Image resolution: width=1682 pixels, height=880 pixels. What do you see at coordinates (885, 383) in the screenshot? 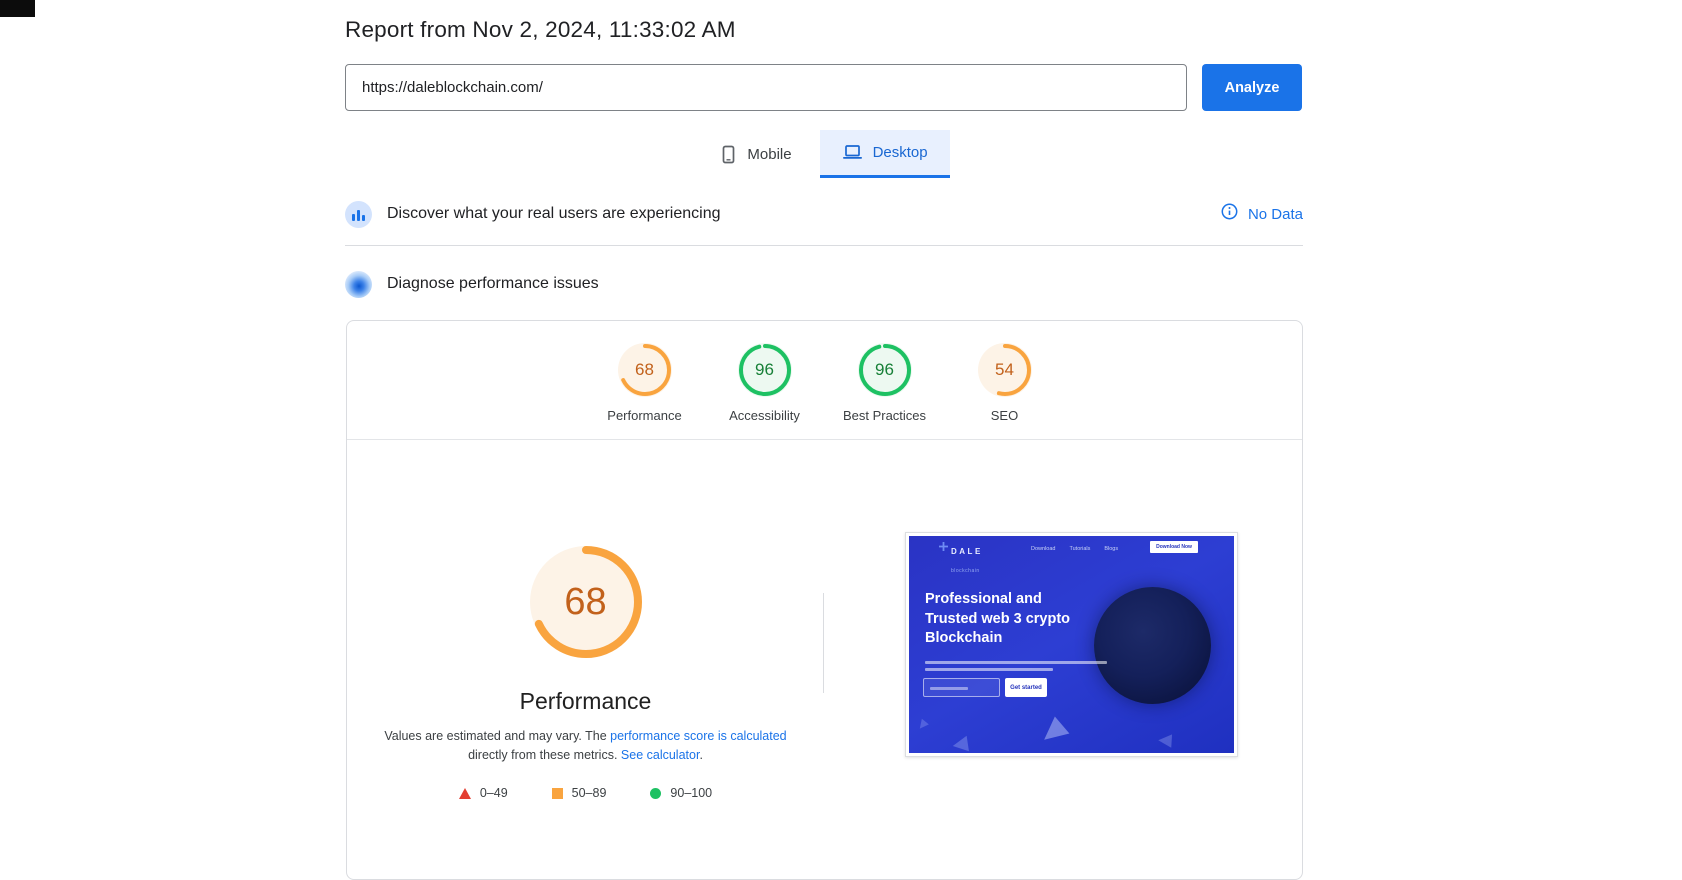
I see `score-best-practices: 96 Best Practices` at bounding box center [885, 383].